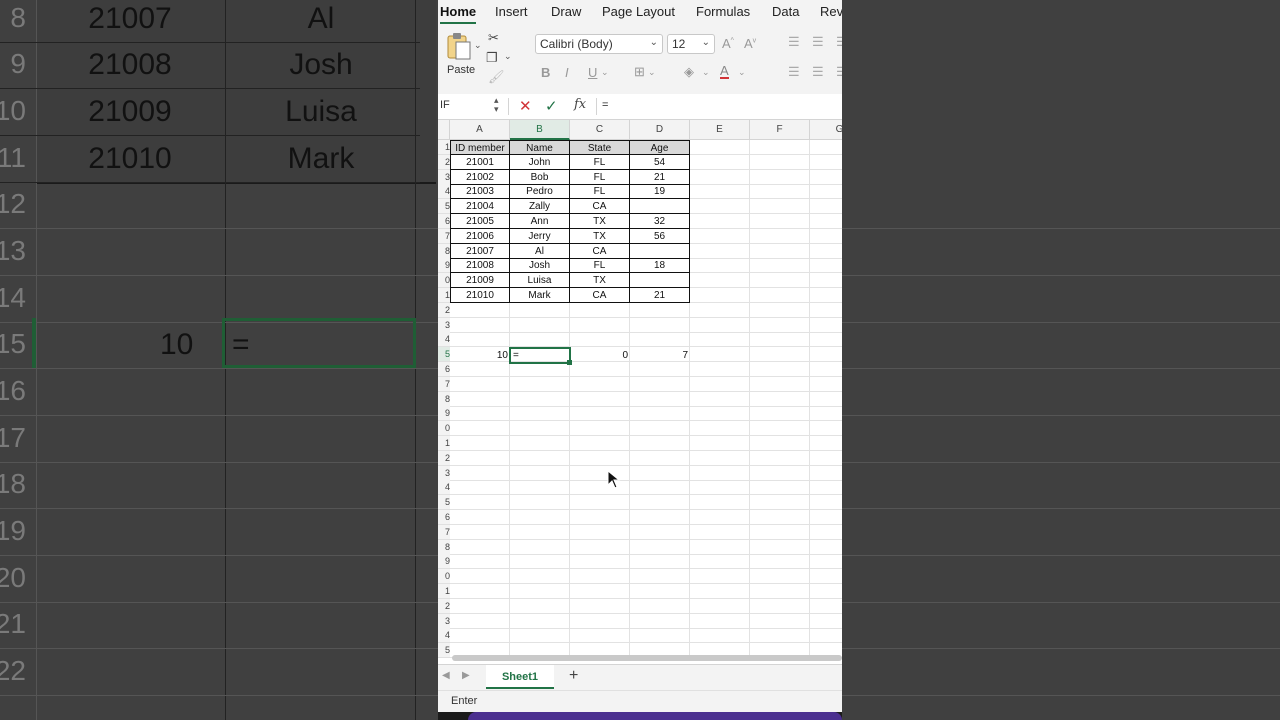 The image size is (1280, 720). I want to click on table-header-state: State, so click(600, 147).